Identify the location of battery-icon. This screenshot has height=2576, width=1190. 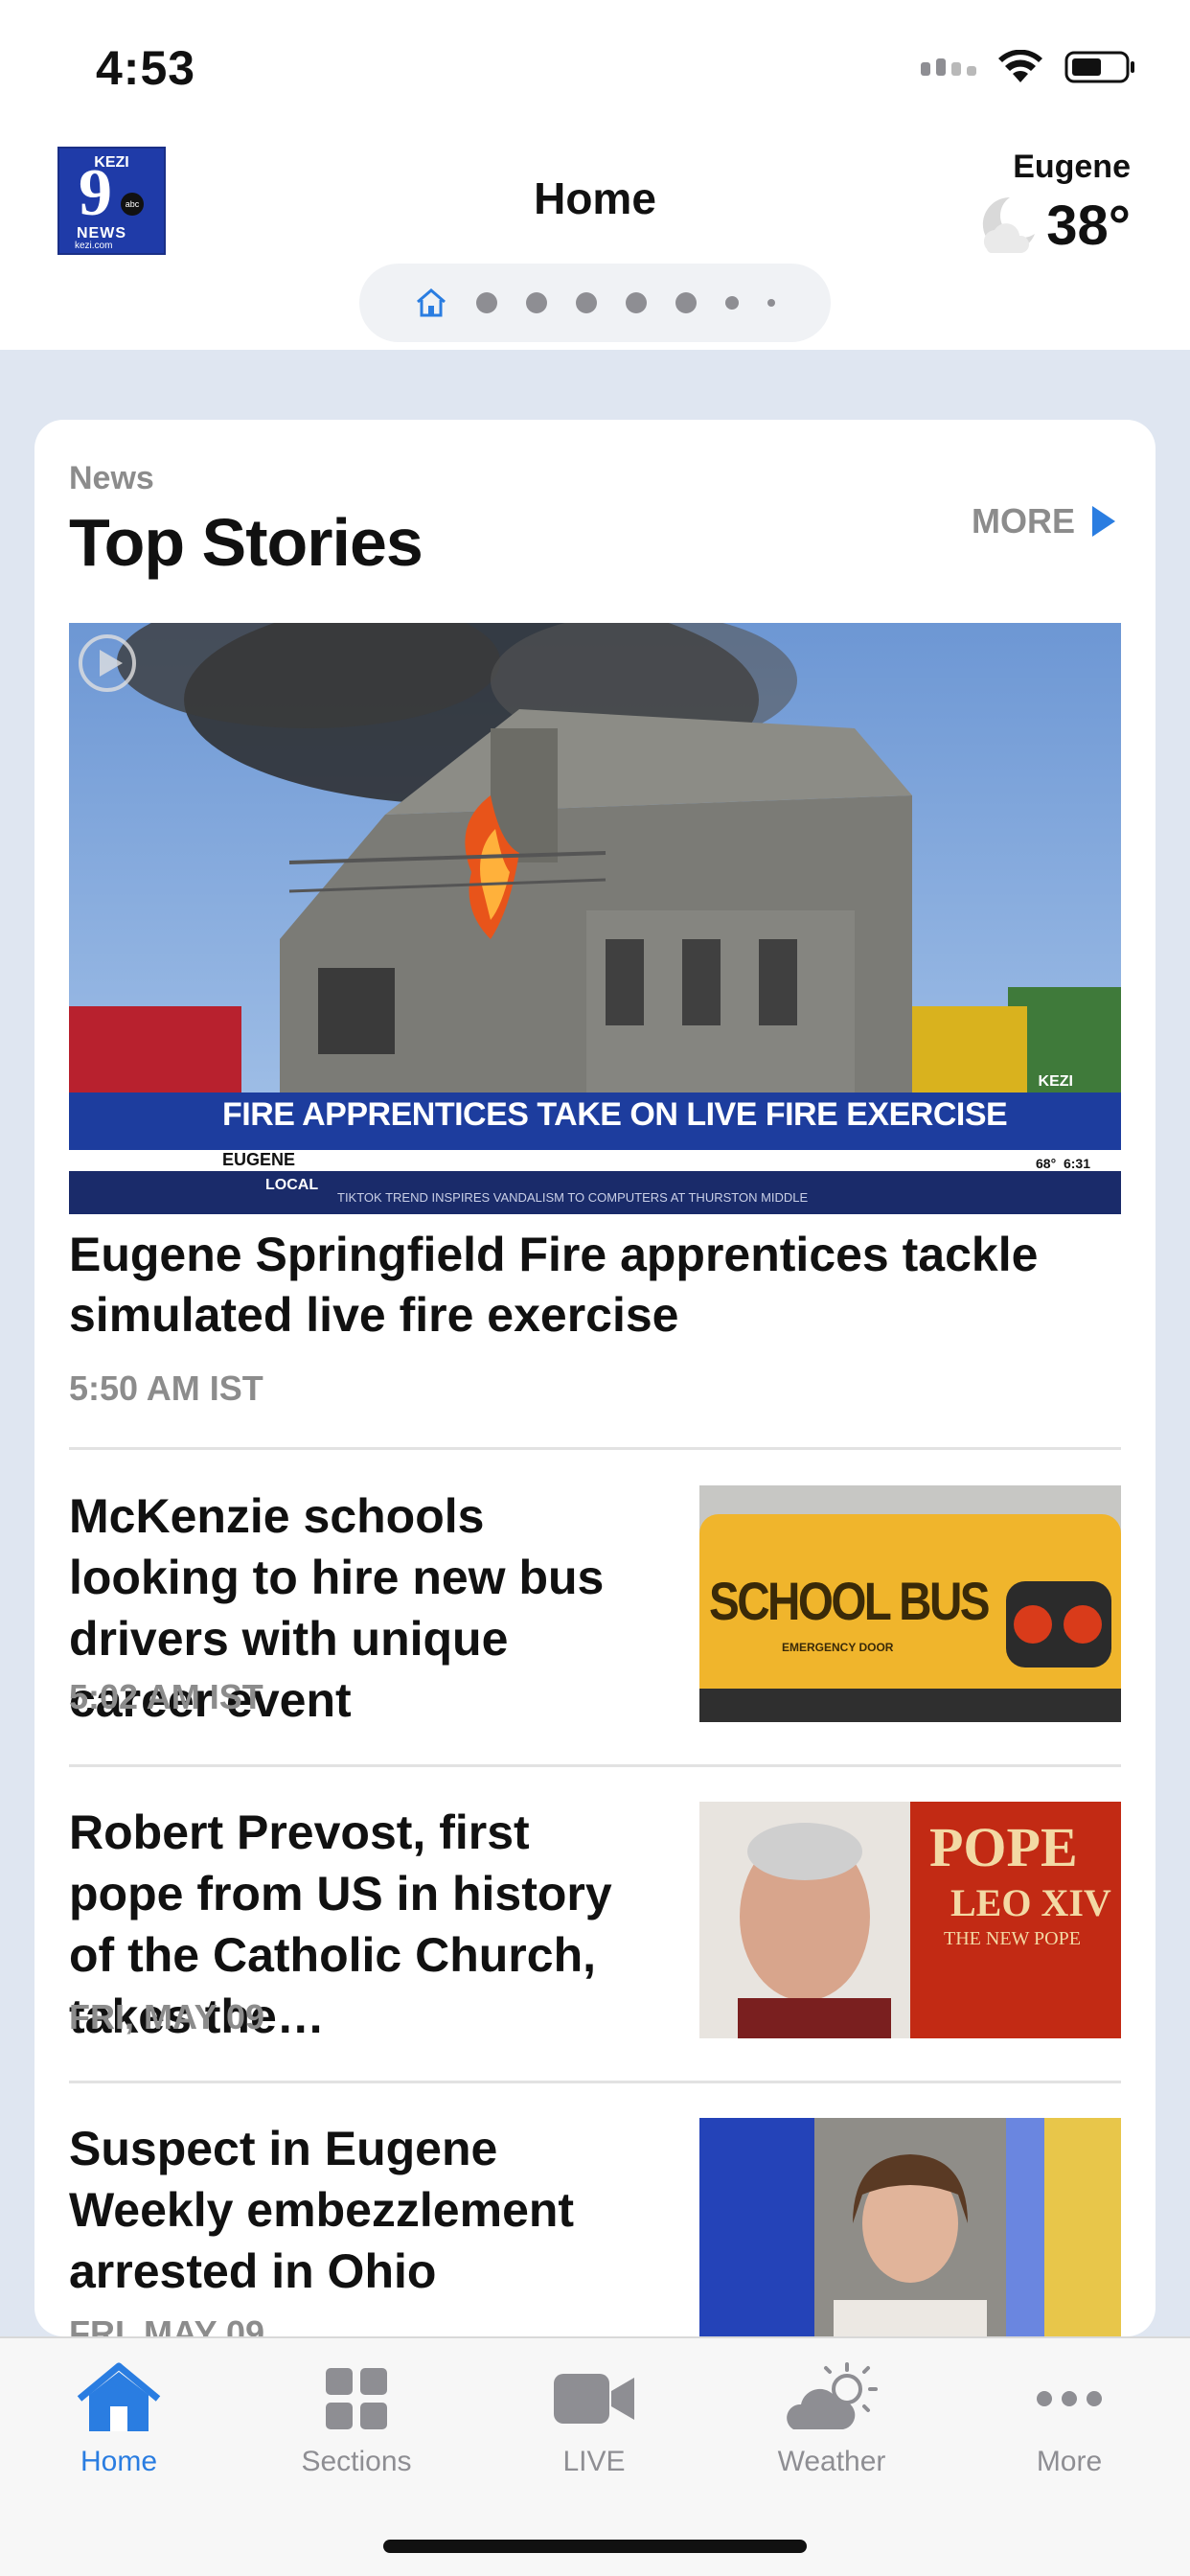
(1099, 67).